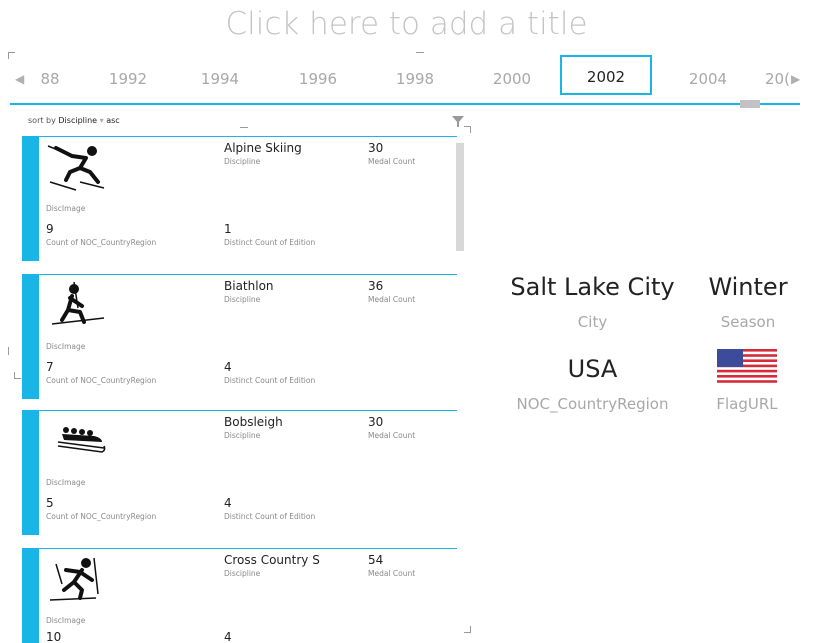 This screenshot has height=643, width=813. What do you see at coordinates (415, 79) in the screenshot?
I see `timeline-year: 1998` at bounding box center [415, 79].